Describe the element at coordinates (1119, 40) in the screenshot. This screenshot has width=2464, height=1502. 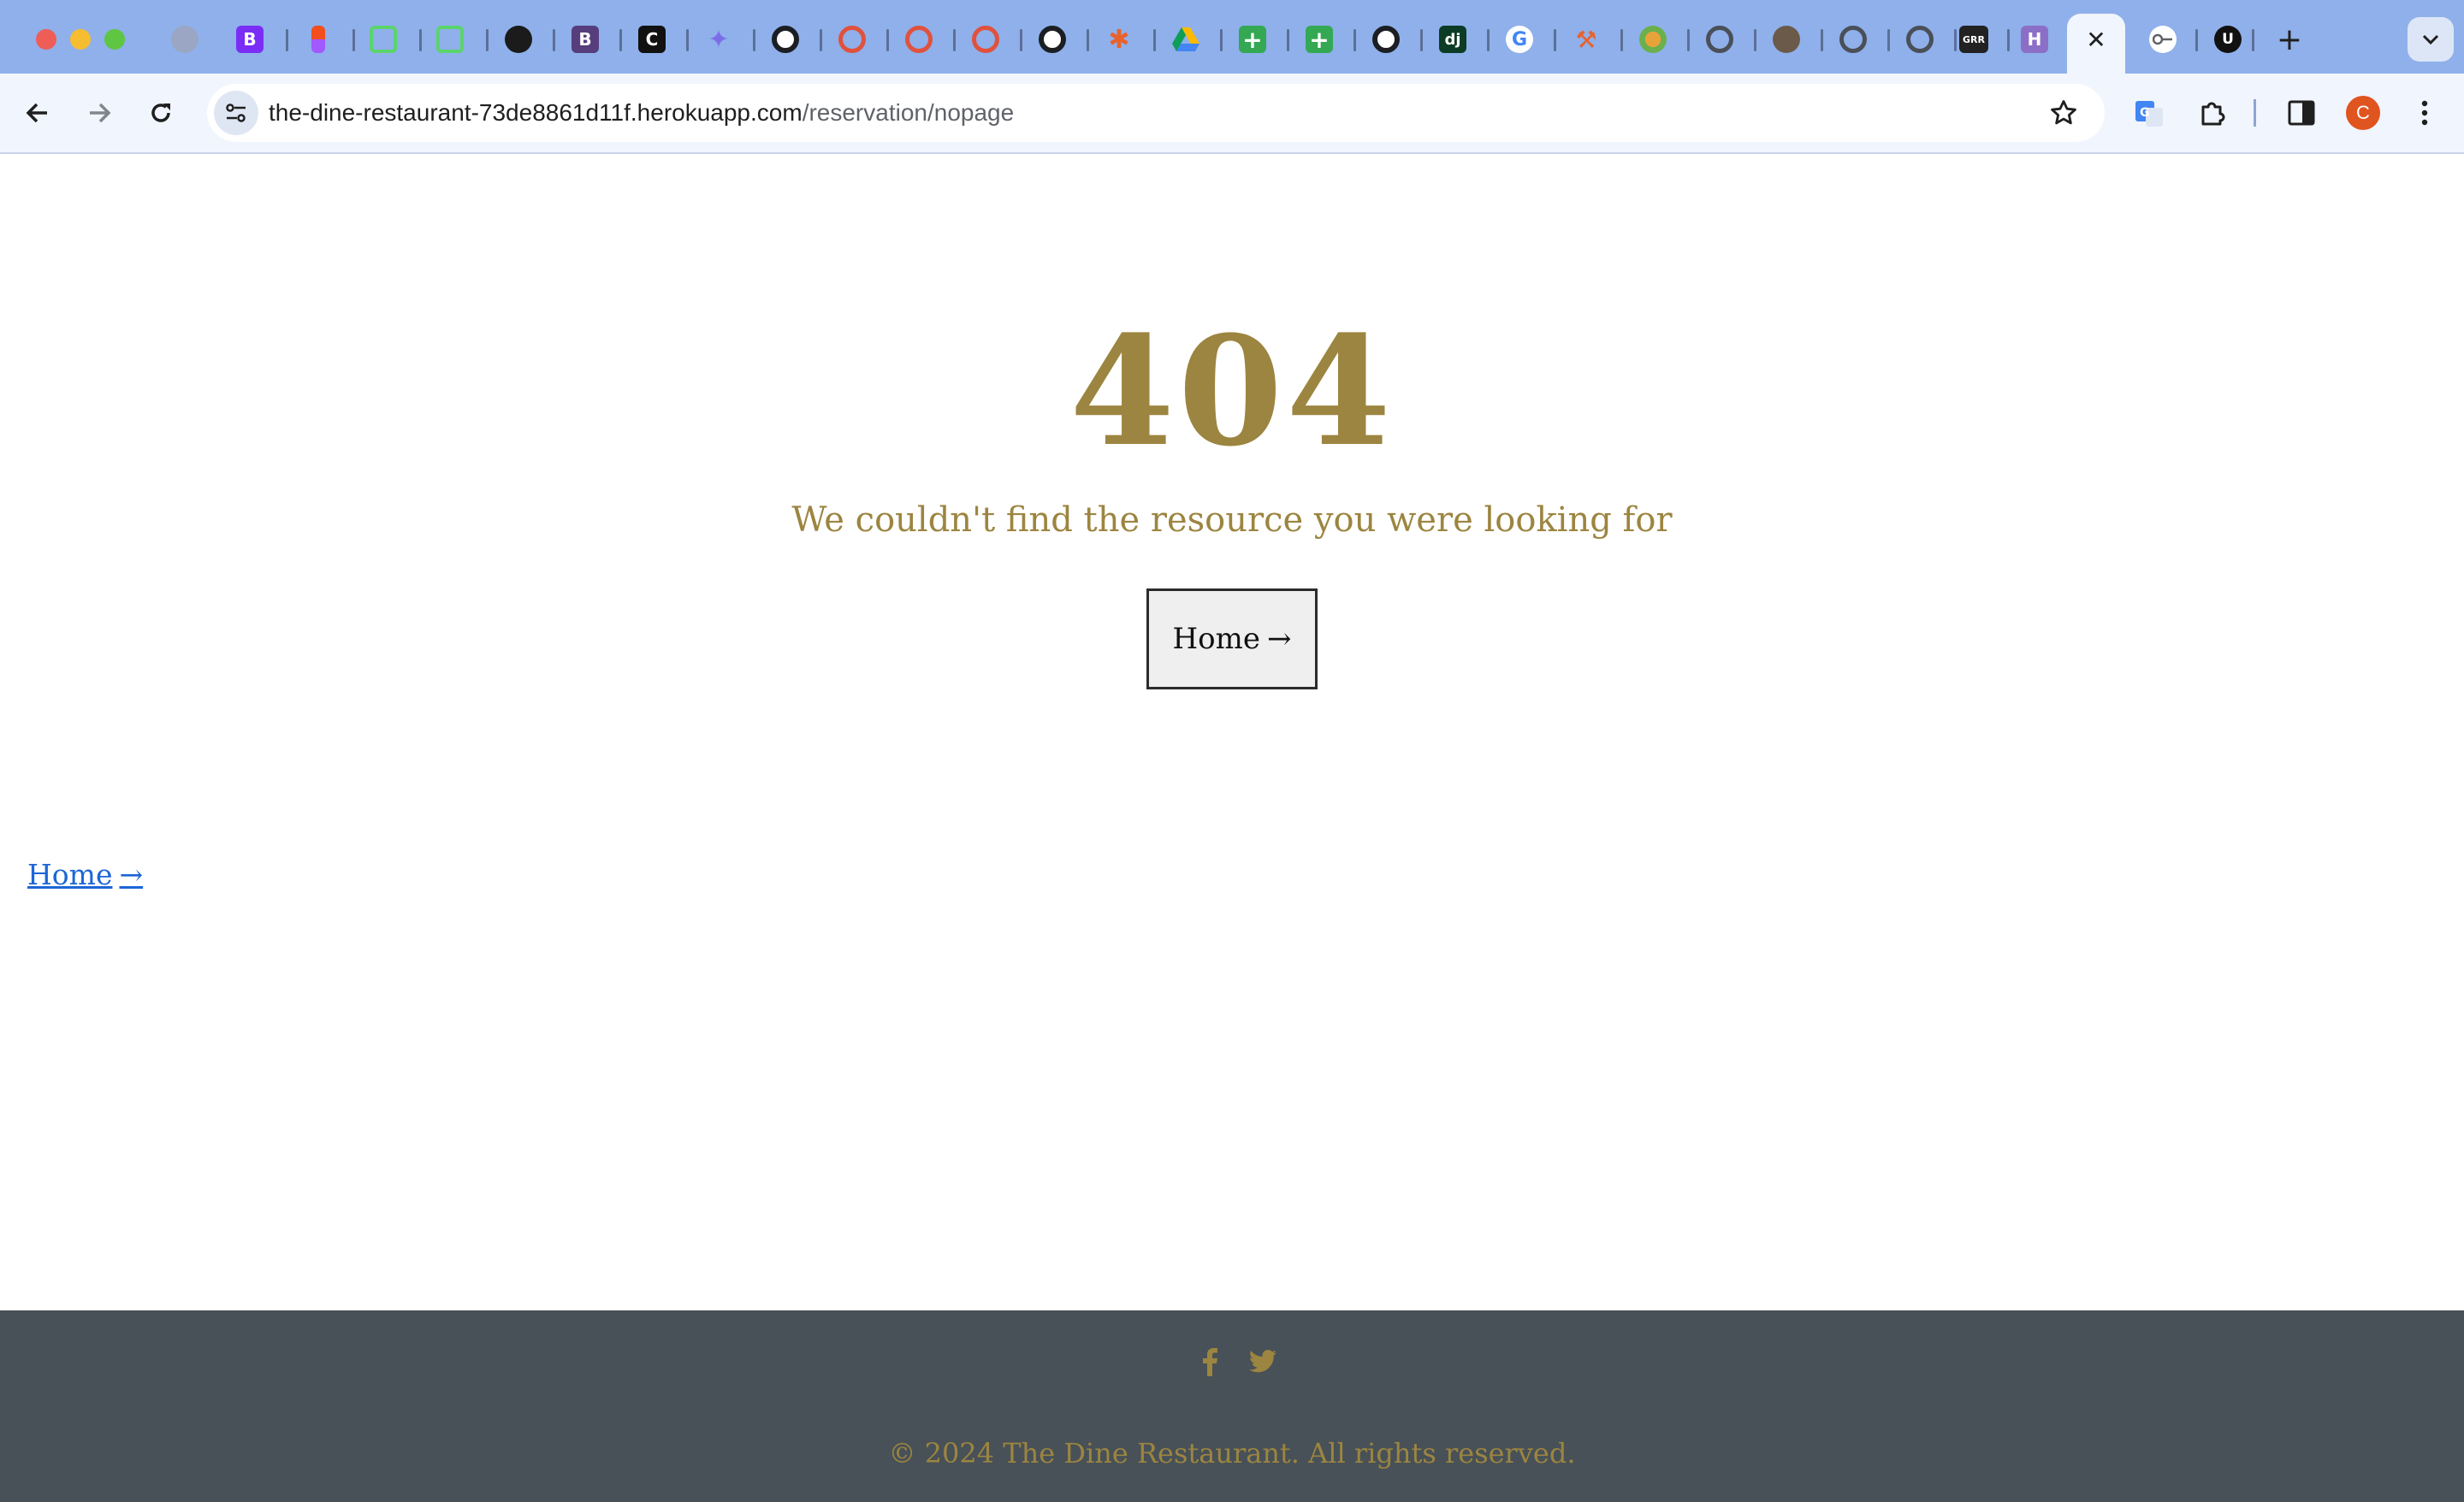
I see `tab-puzzle-icon: ✱` at that location.